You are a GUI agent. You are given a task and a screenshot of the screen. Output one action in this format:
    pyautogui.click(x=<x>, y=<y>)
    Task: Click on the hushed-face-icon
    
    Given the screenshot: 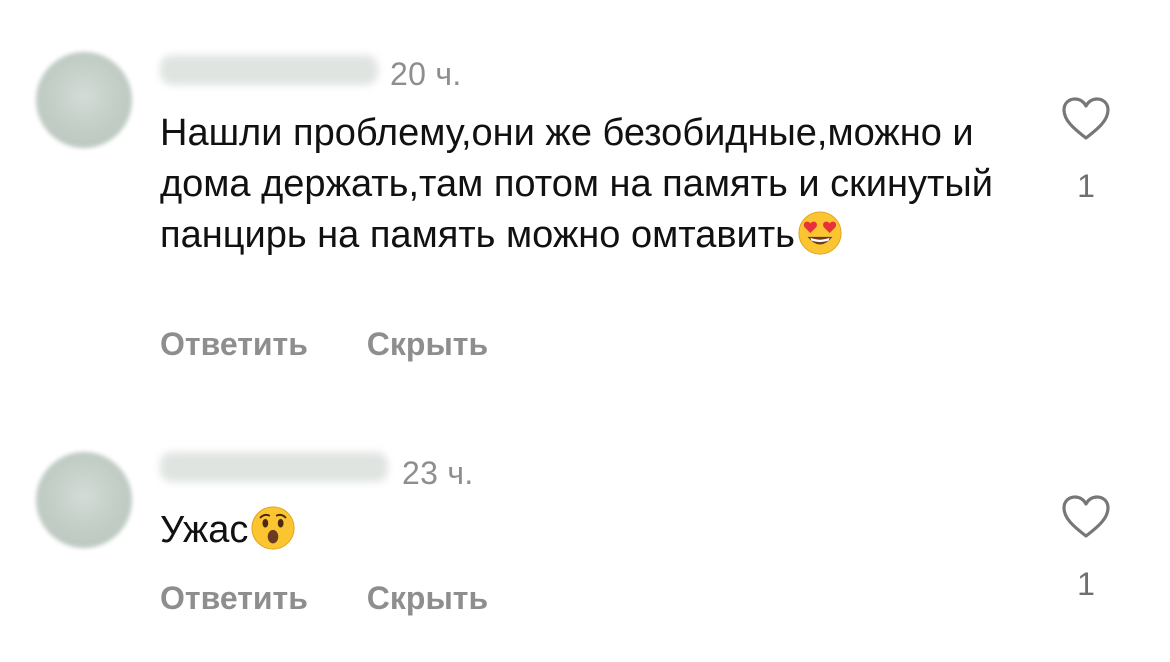 What is the action you would take?
    pyautogui.click(x=273, y=528)
    